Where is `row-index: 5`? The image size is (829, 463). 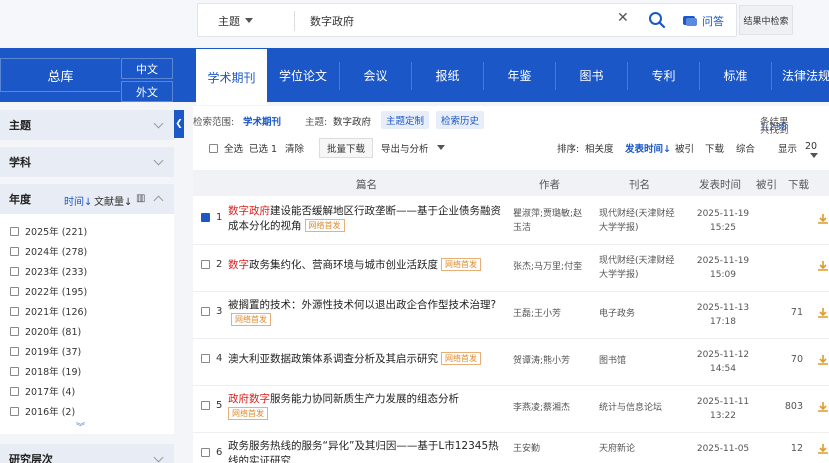
row-index: 5 is located at coordinates (211, 405).